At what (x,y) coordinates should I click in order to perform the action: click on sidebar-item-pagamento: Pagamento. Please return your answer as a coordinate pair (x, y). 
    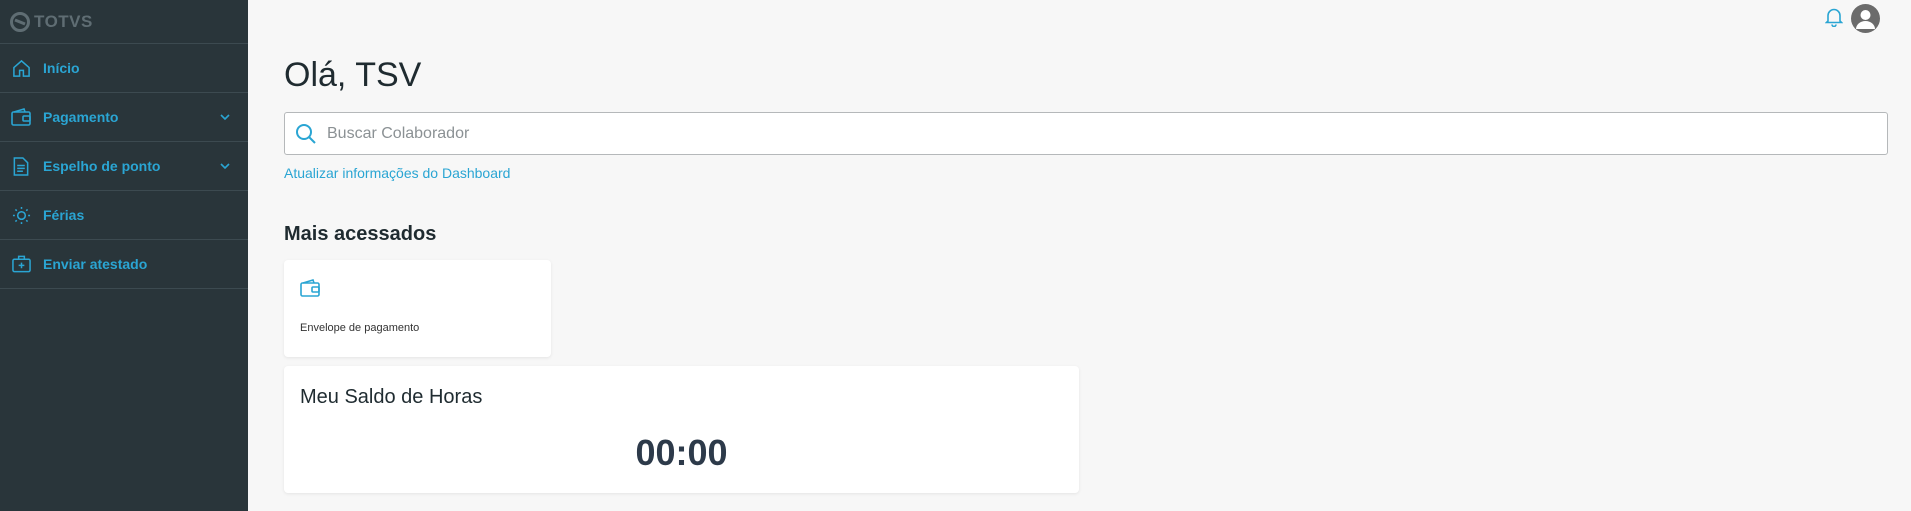
    Looking at the image, I should click on (124, 117).